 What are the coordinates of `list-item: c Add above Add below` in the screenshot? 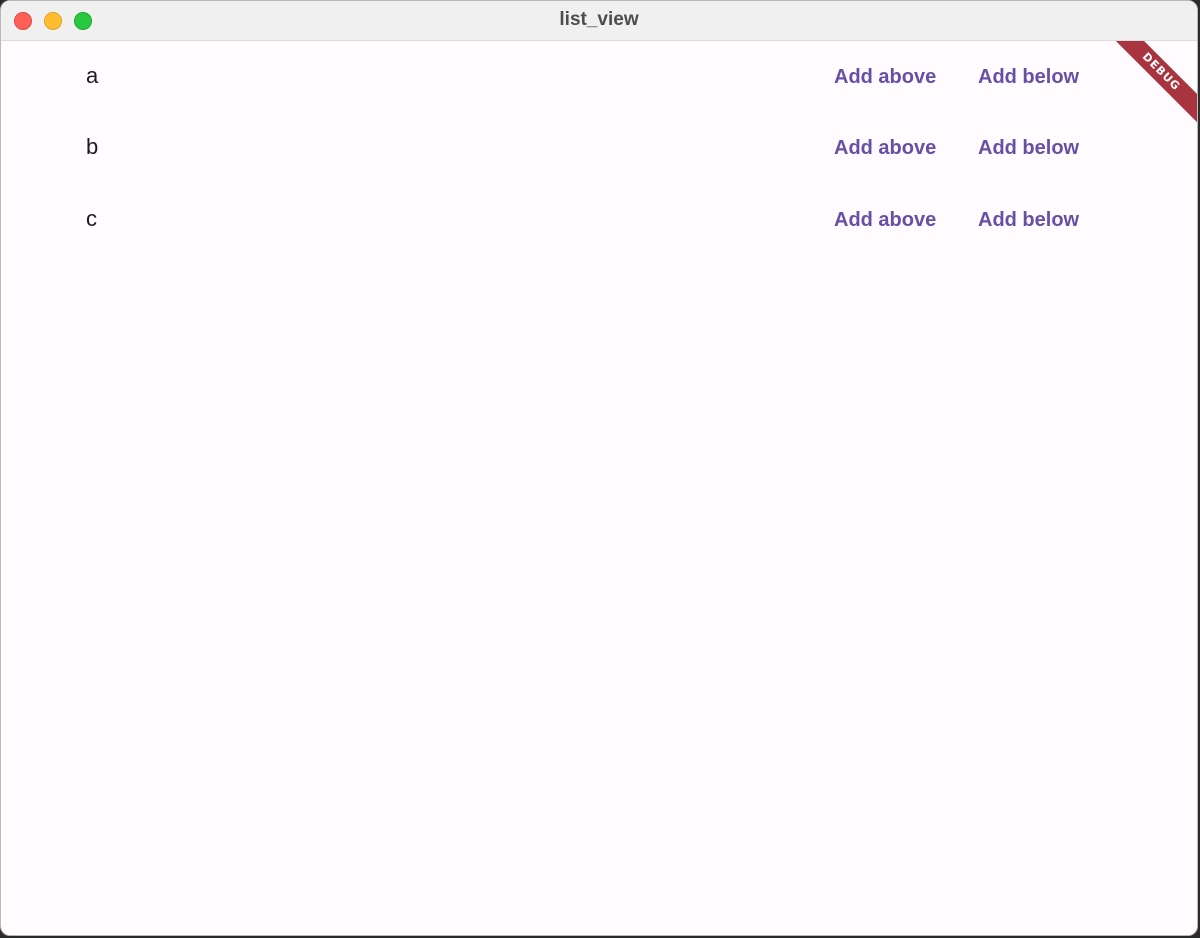 It's located at (599, 219).